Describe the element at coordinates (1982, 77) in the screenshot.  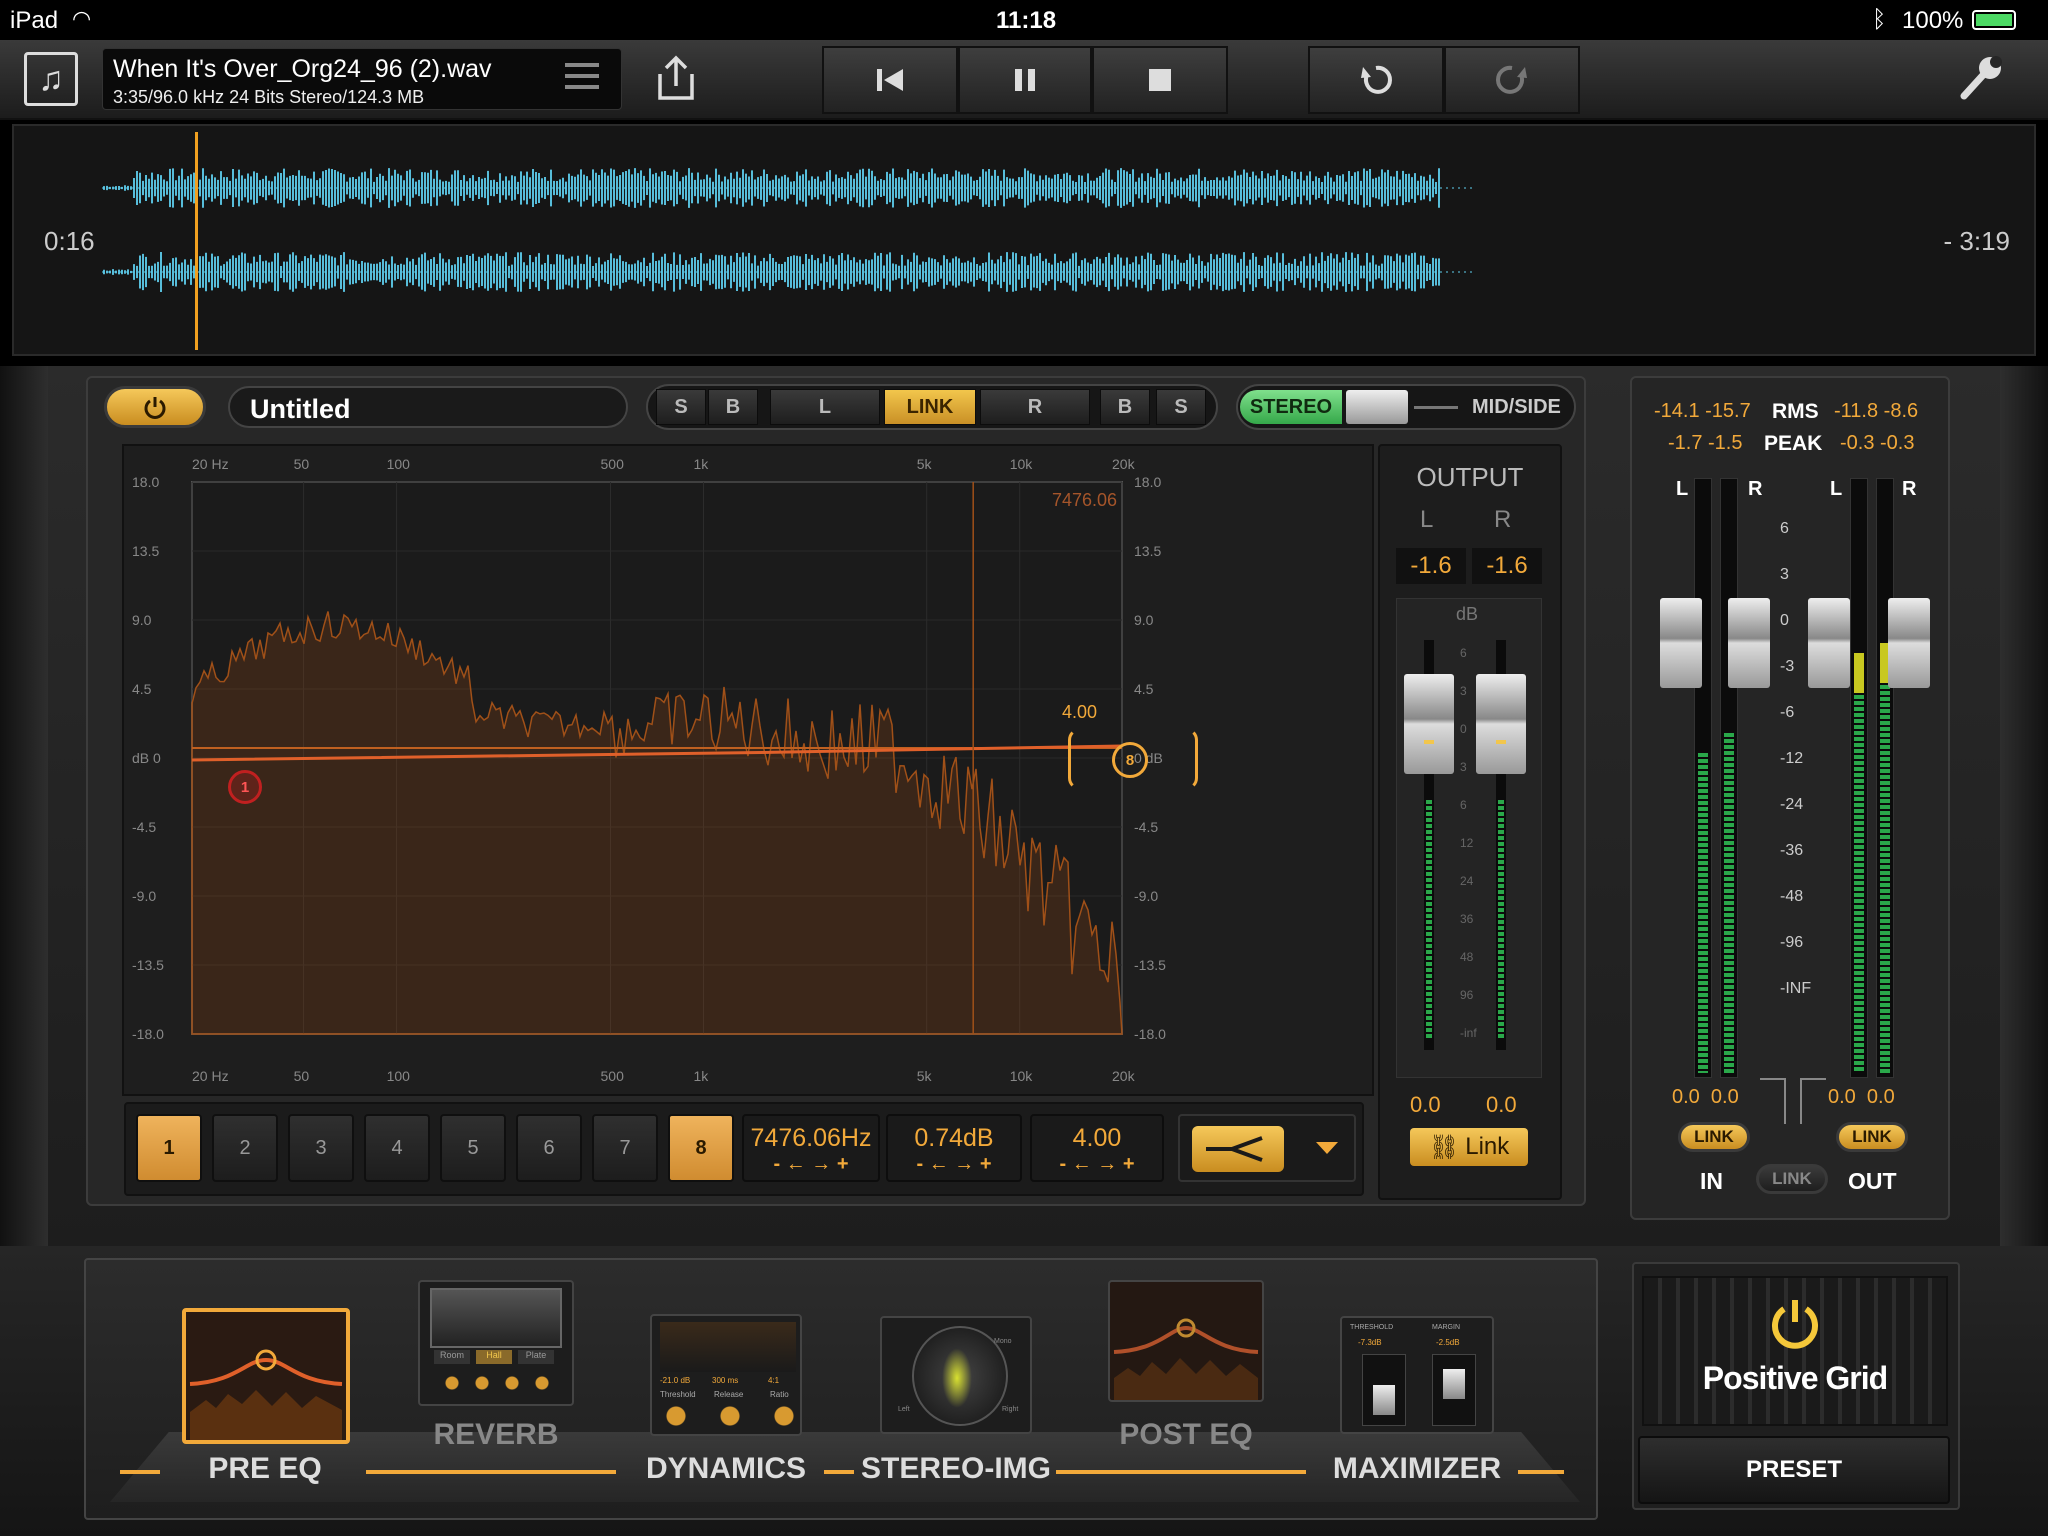
I see `settings-wrench-icon` at that location.